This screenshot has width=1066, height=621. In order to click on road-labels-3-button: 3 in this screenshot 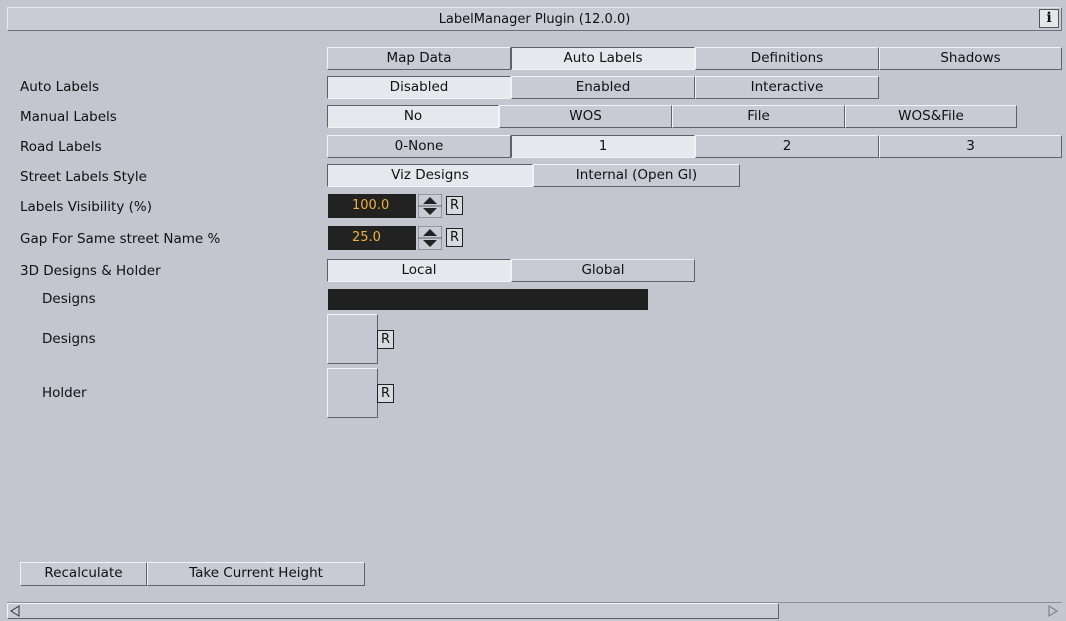, I will do `click(970, 146)`.